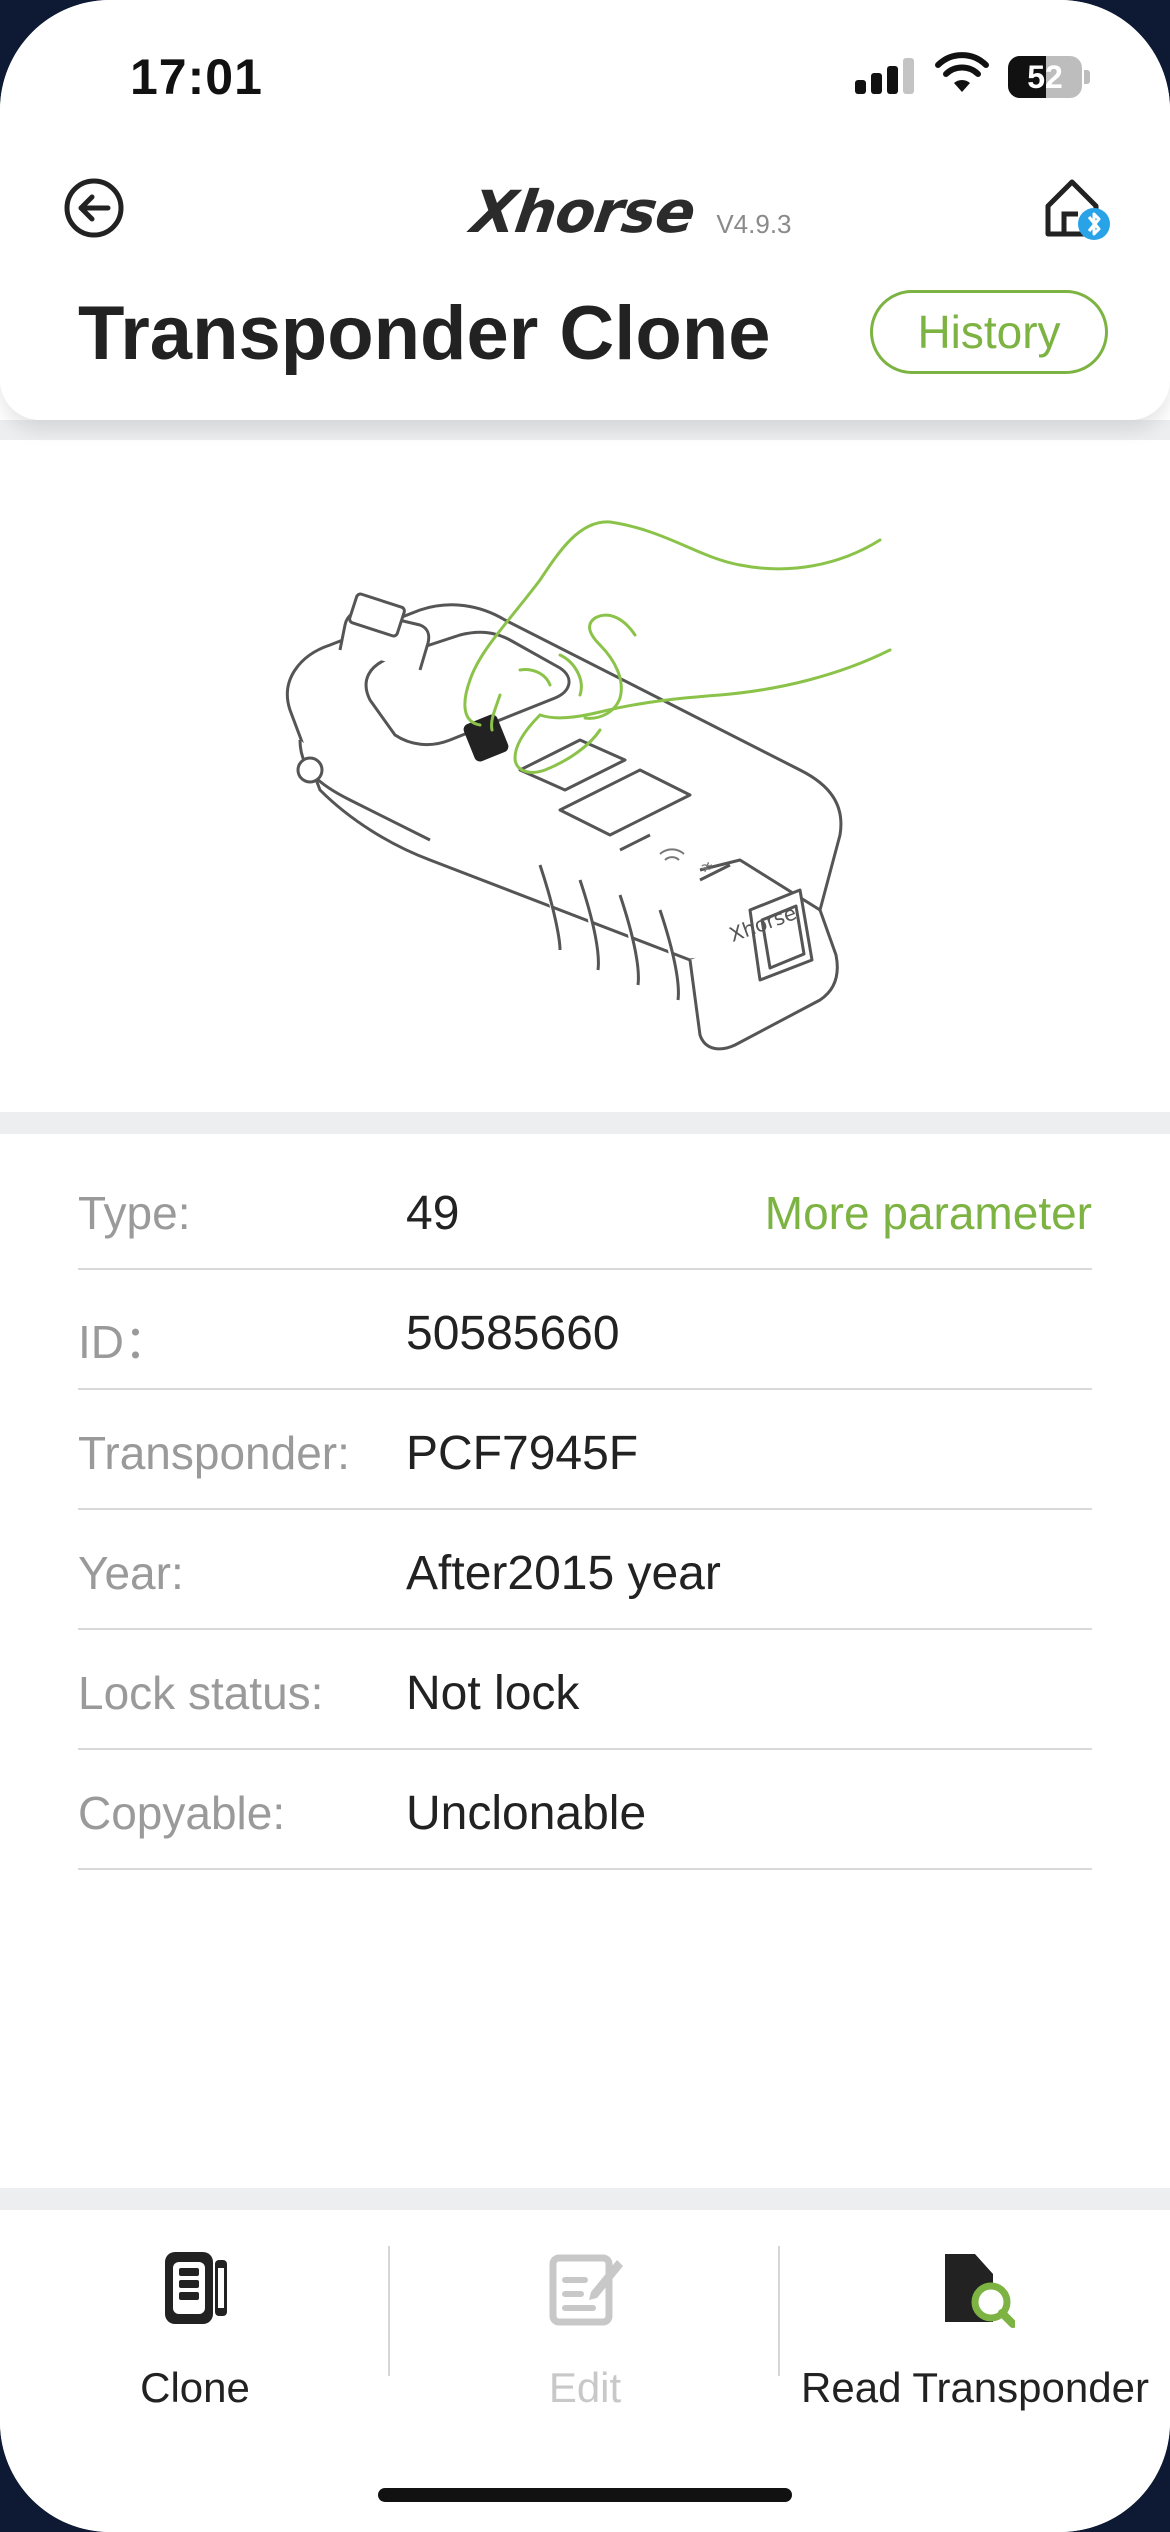 The image size is (1170, 2532). Describe the element at coordinates (1045, 77) in the screenshot. I see `battery-percent: 52` at that location.